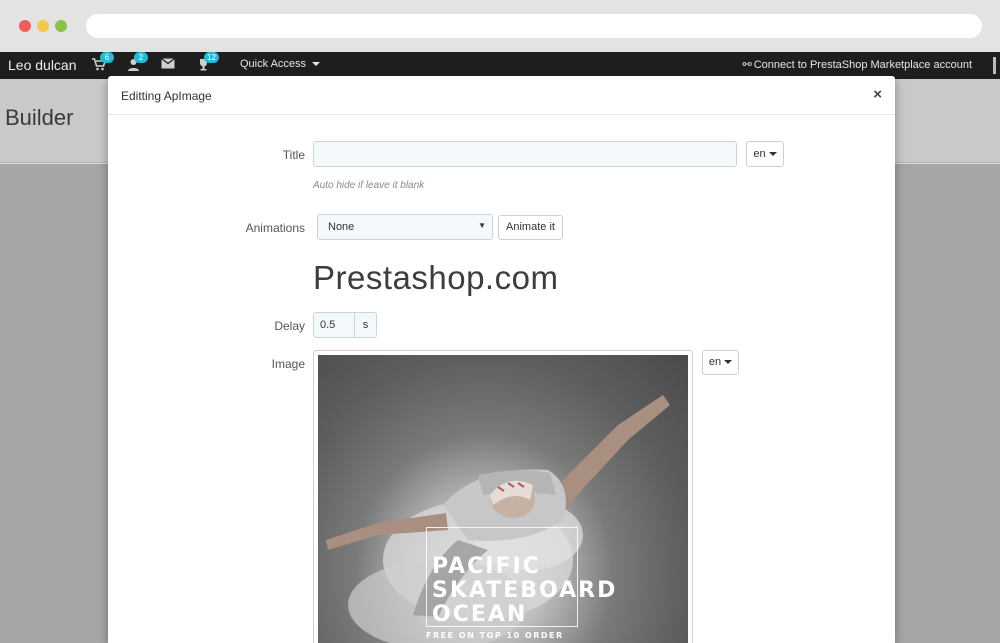  What do you see at coordinates (25, 26) in the screenshot?
I see `close-window-dot` at bounding box center [25, 26].